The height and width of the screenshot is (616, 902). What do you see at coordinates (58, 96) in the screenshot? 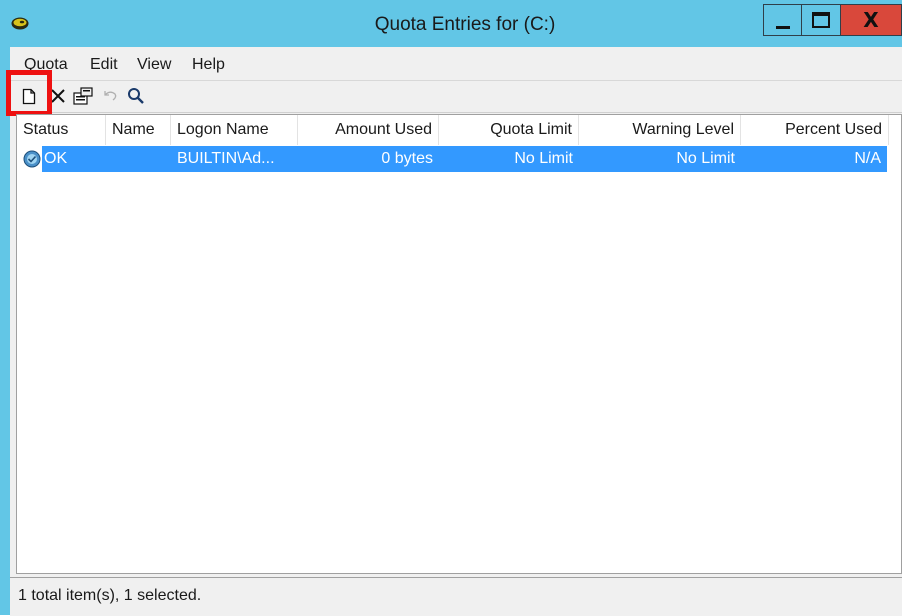
I see `delete-icon` at bounding box center [58, 96].